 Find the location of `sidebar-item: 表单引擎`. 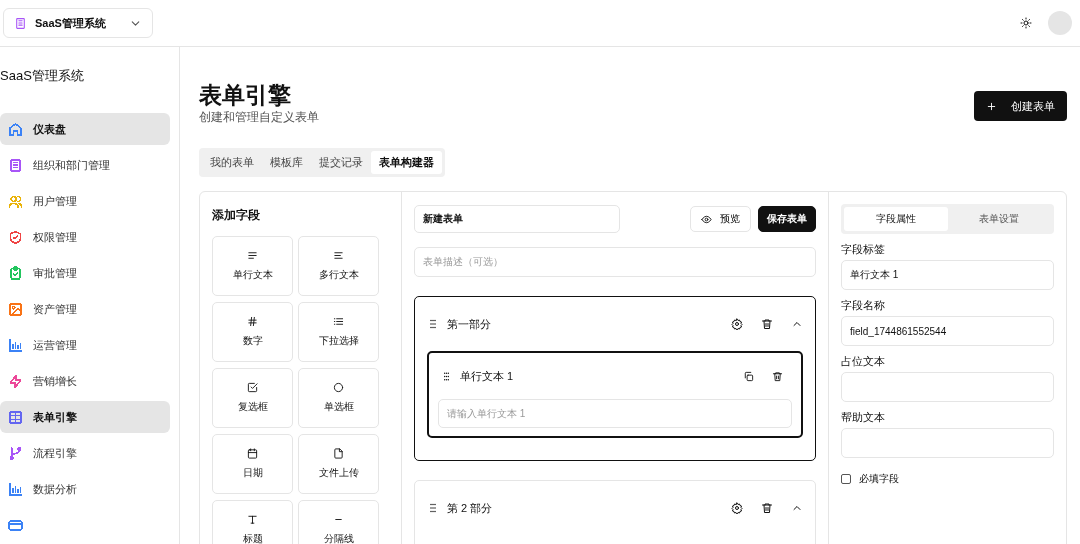

sidebar-item: 表单引擎 is located at coordinates (85, 417).